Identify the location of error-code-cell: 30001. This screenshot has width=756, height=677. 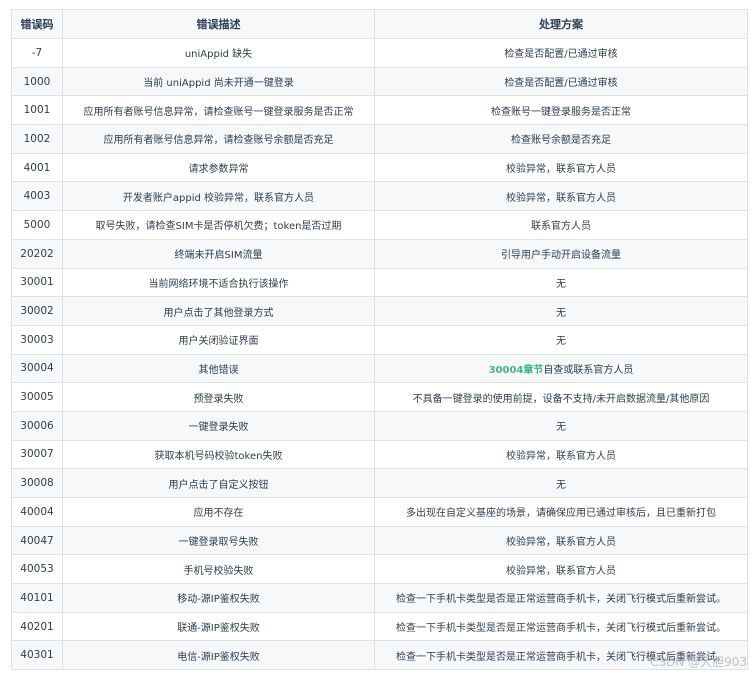
(37, 282).